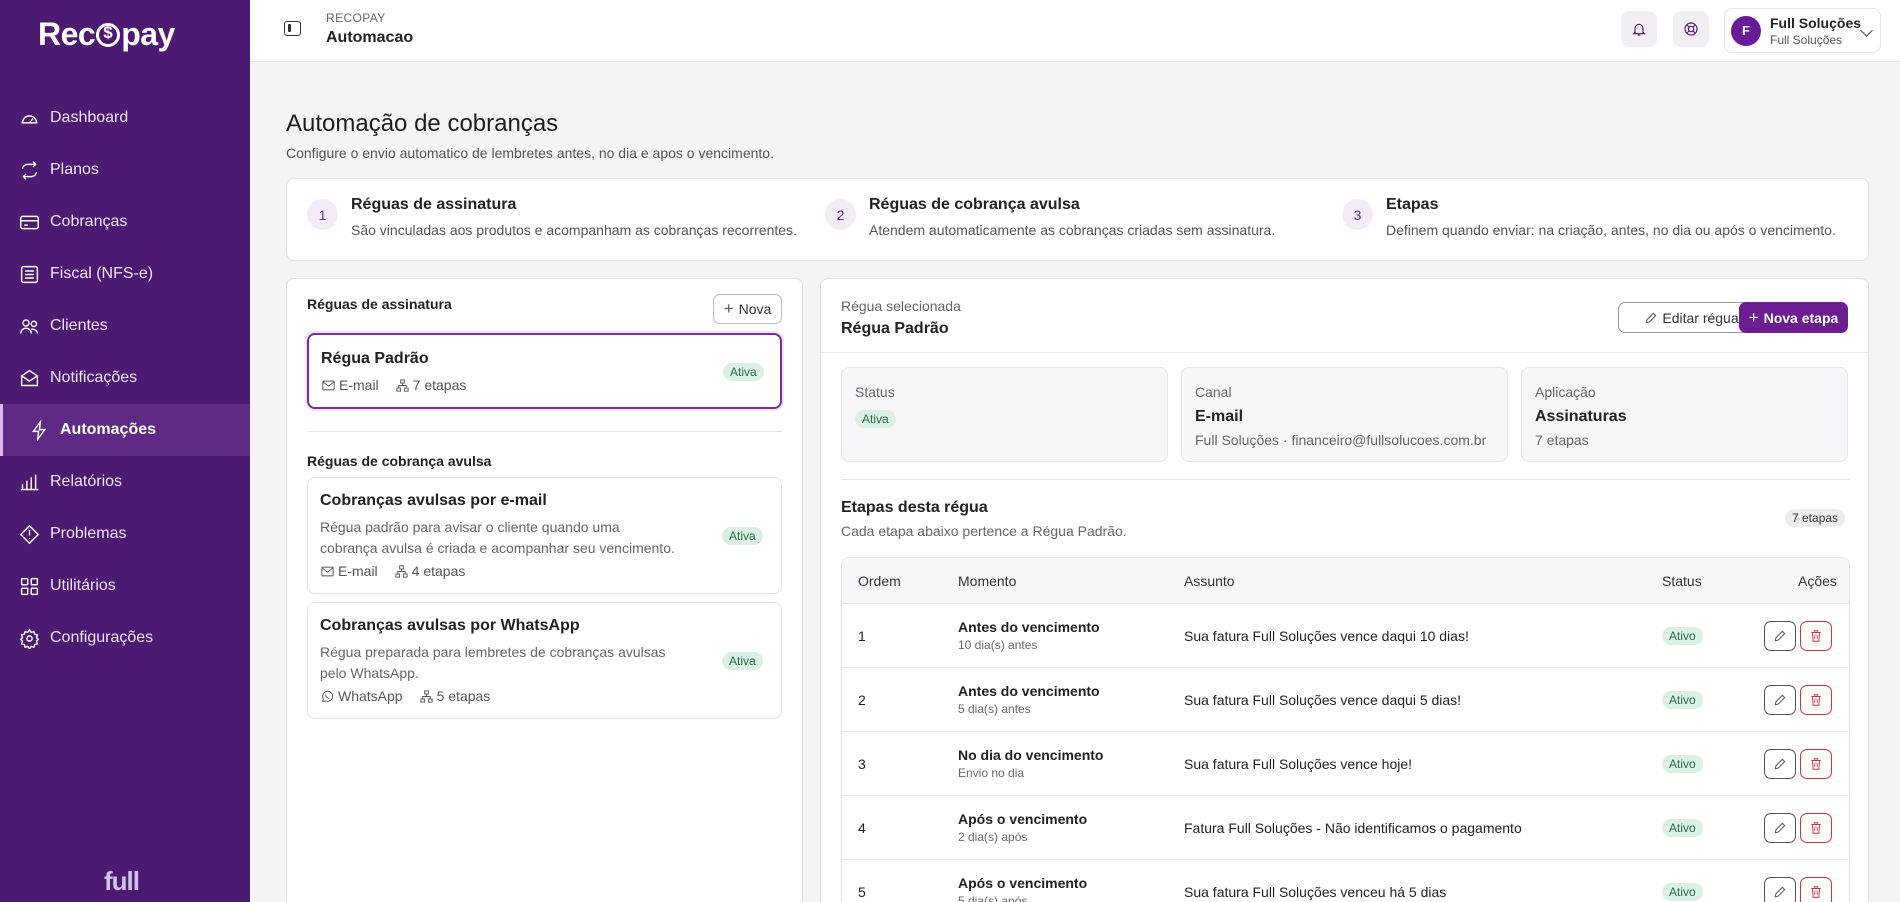 The image size is (1900, 902). I want to click on rule-name: Cobranças avulsas por e-mail, so click(433, 500).